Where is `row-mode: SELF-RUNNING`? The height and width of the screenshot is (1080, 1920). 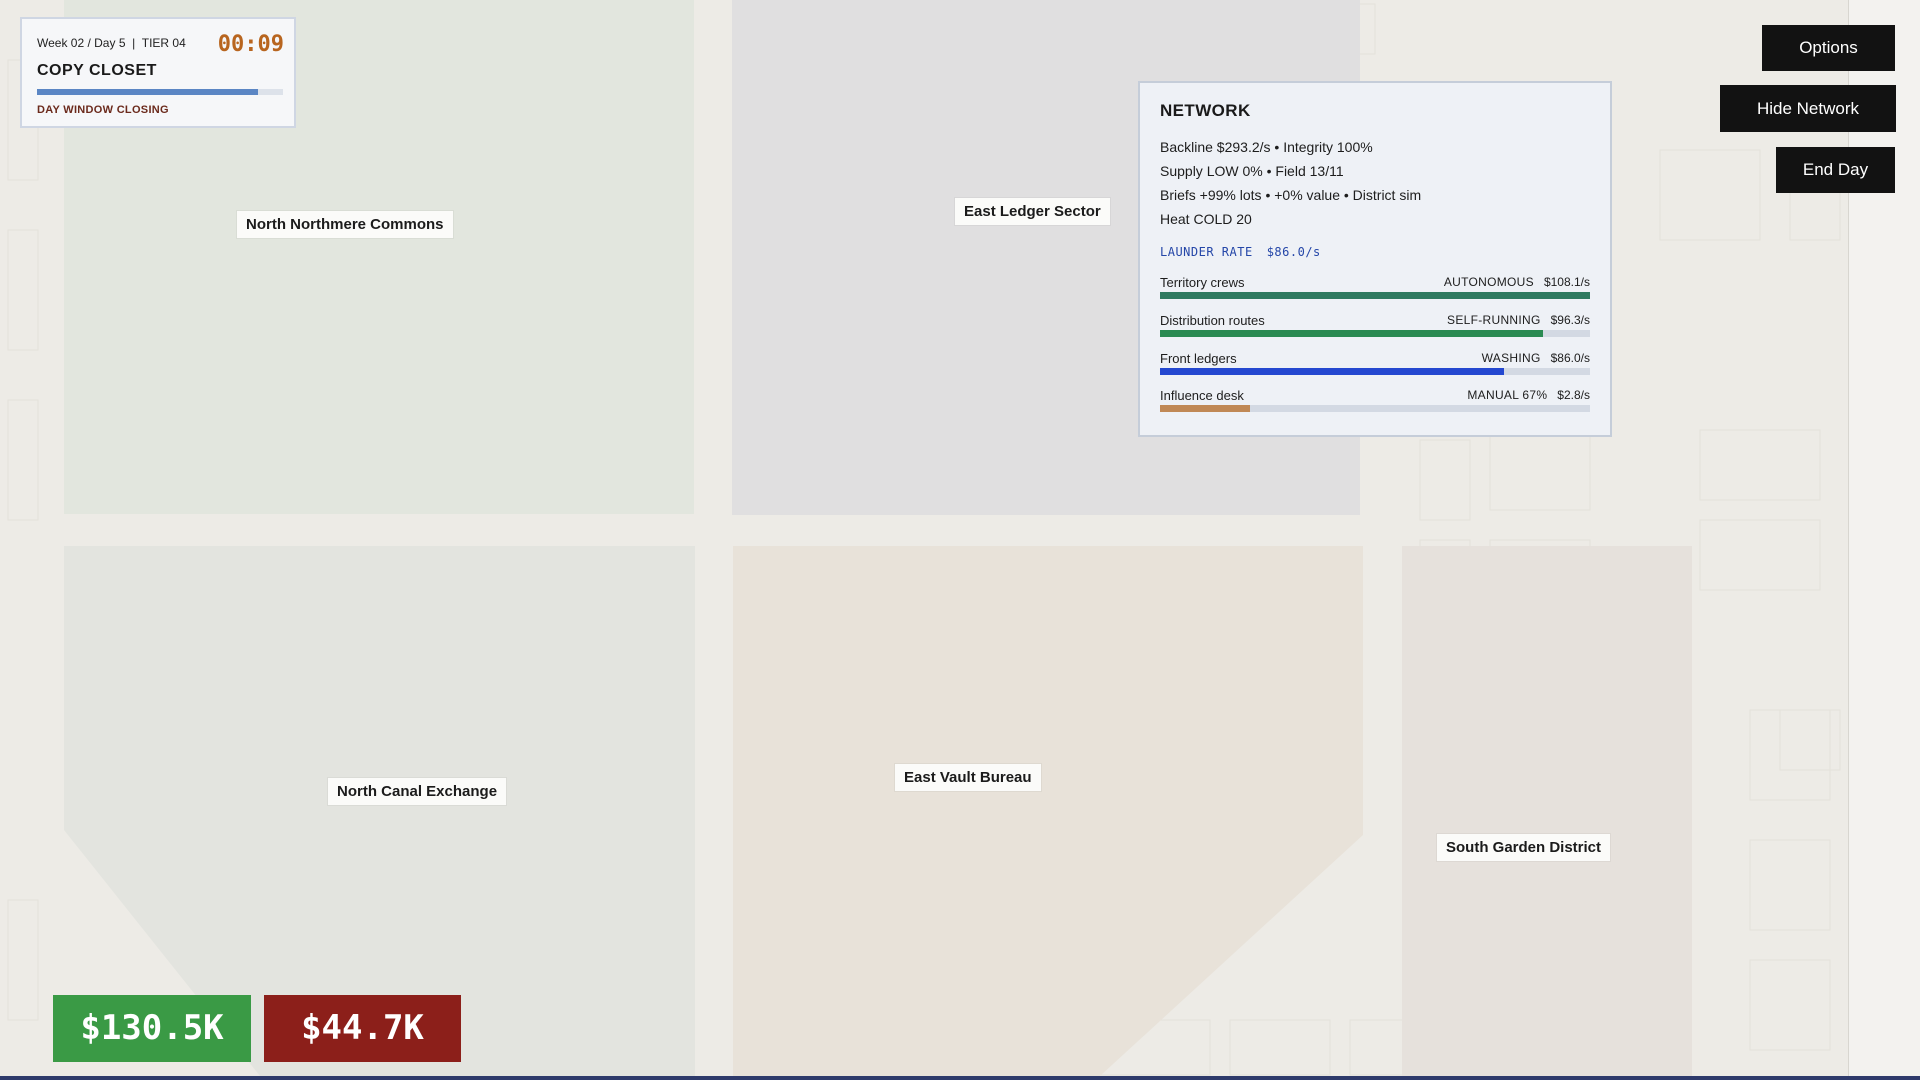 row-mode: SELF-RUNNING is located at coordinates (1494, 320).